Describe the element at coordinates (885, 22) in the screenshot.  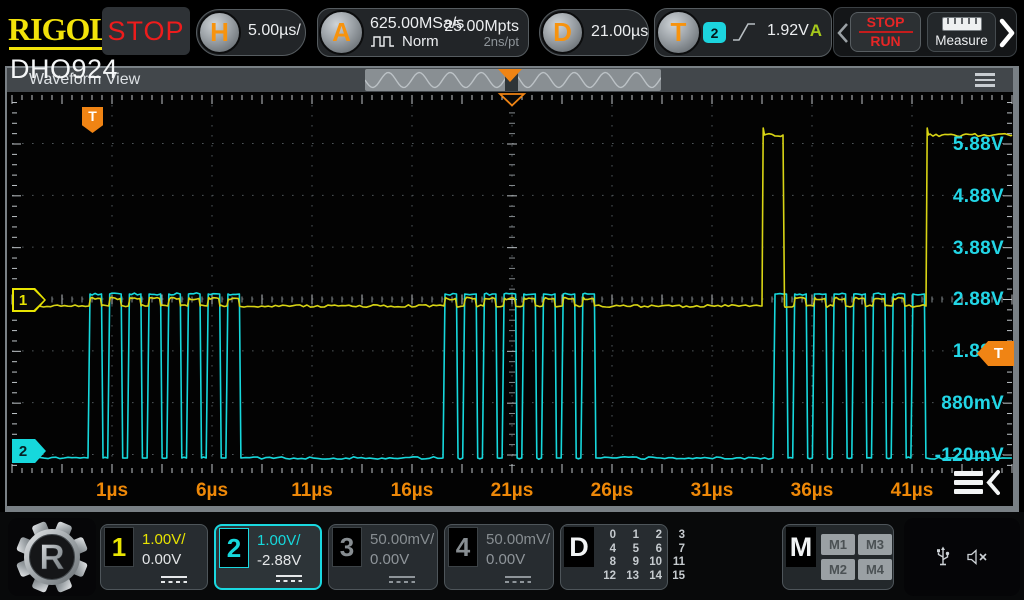
I see `run-stop-top-label: STOP` at that location.